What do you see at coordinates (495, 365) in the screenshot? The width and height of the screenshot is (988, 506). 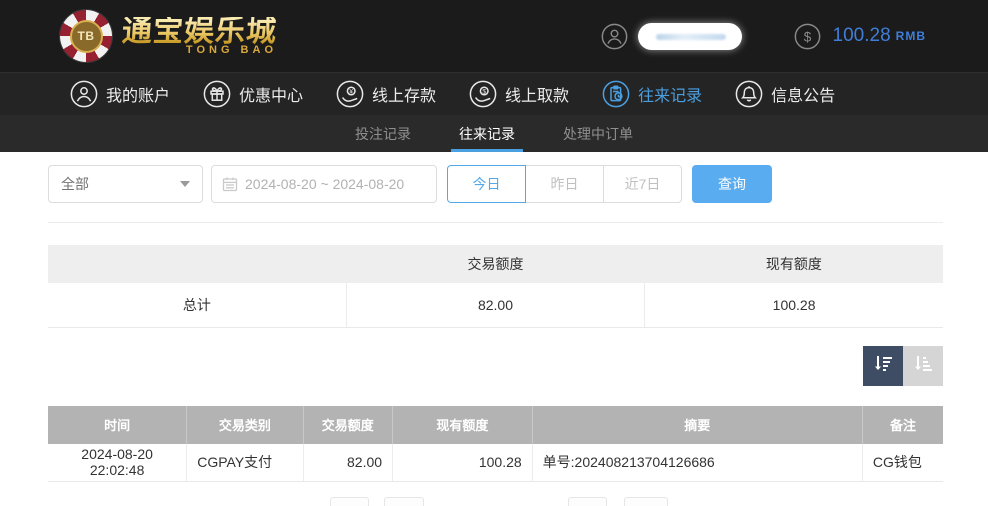 I see `sort-row` at bounding box center [495, 365].